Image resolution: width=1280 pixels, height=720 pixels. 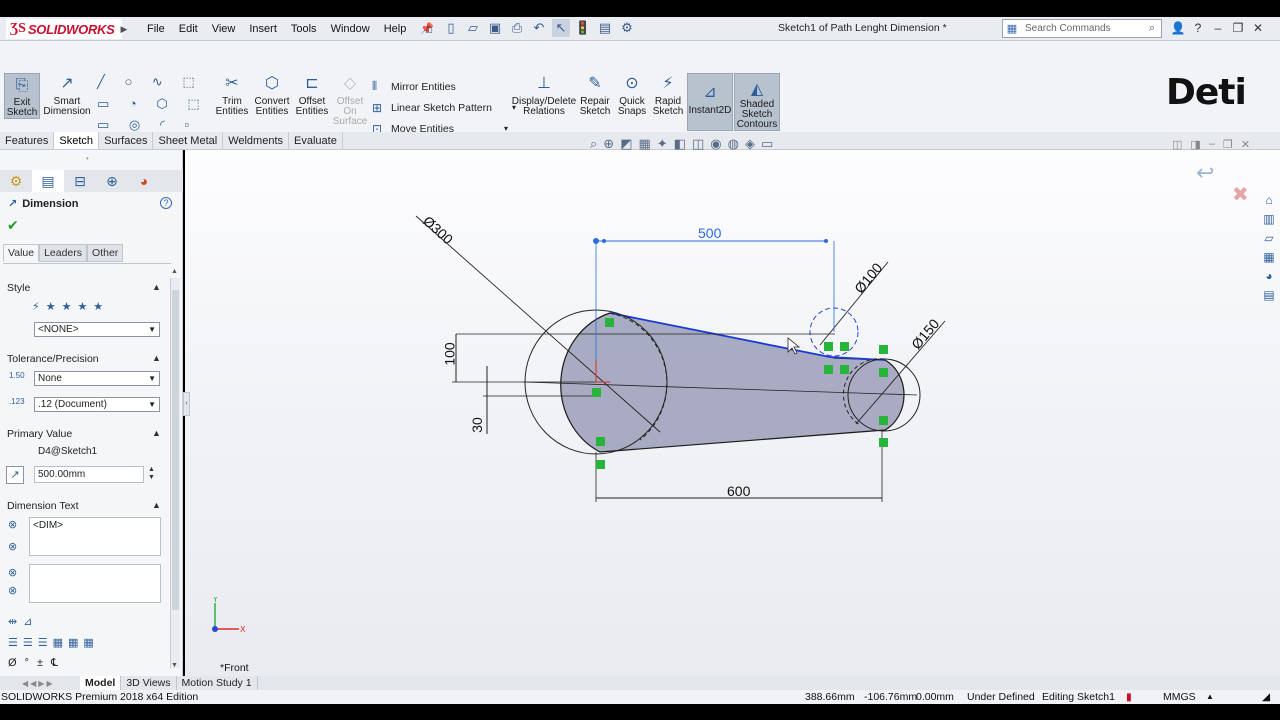 I want to click on tab-3d-views: 3D Views, so click(x=149, y=683).